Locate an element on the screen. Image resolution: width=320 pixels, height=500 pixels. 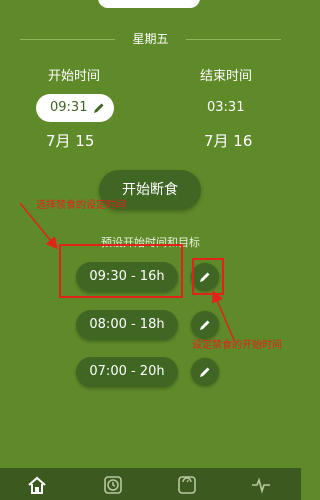
annotation-box-edit is located at coordinates (208, 276).